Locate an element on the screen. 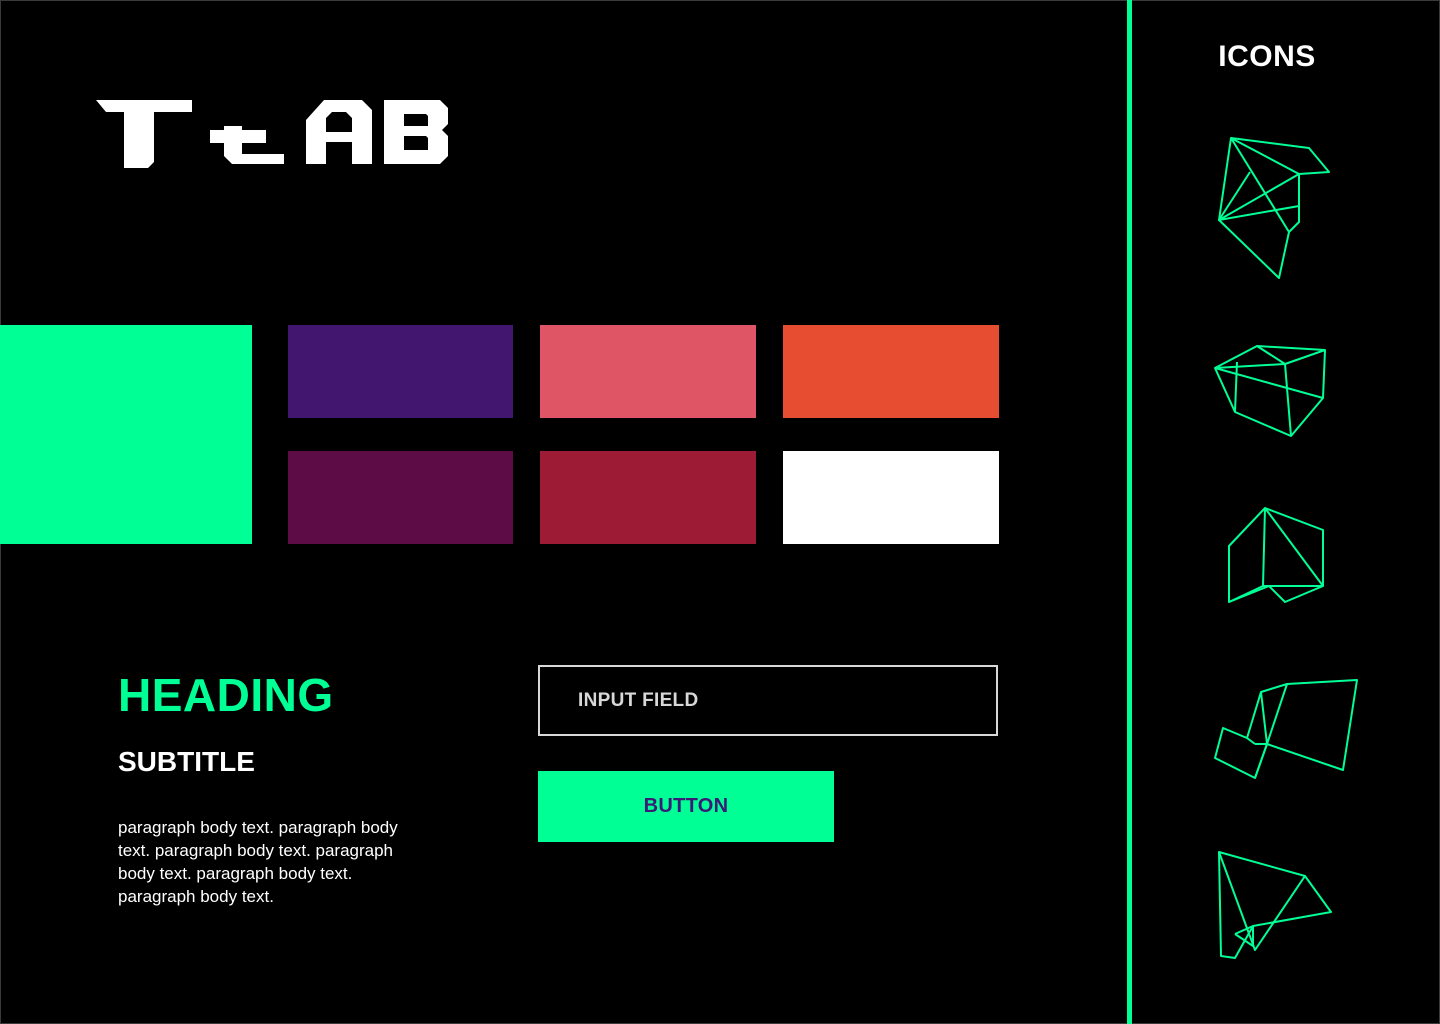 The width and height of the screenshot is (1440, 1024). swatch-white is located at coordinates (891, 497).